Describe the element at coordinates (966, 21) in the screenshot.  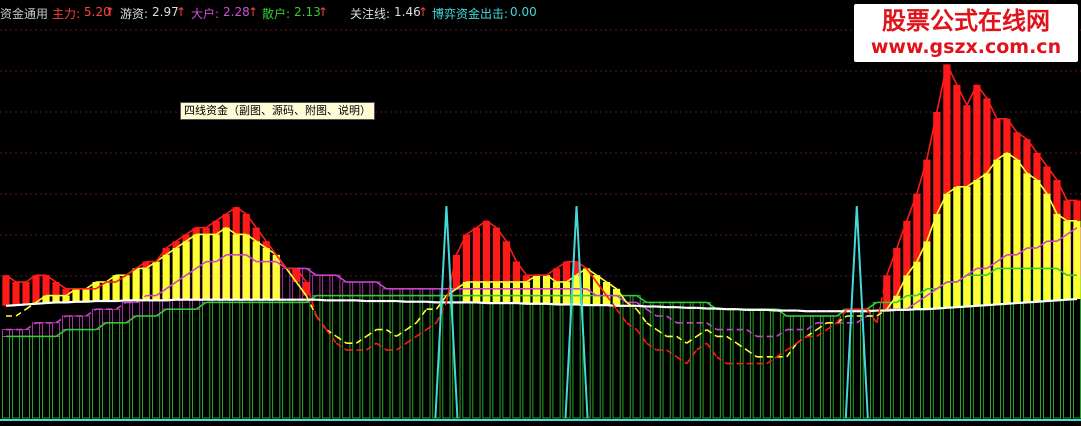
I see `watermark-title: 股票公式在线网` at that location.